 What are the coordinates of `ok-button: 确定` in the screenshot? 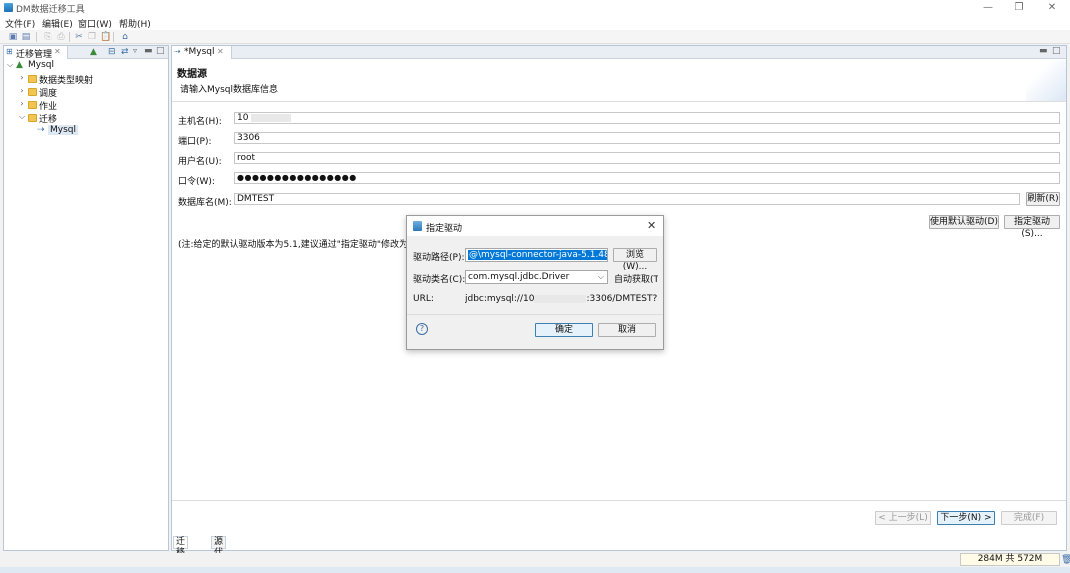 It's located at (564, 330).